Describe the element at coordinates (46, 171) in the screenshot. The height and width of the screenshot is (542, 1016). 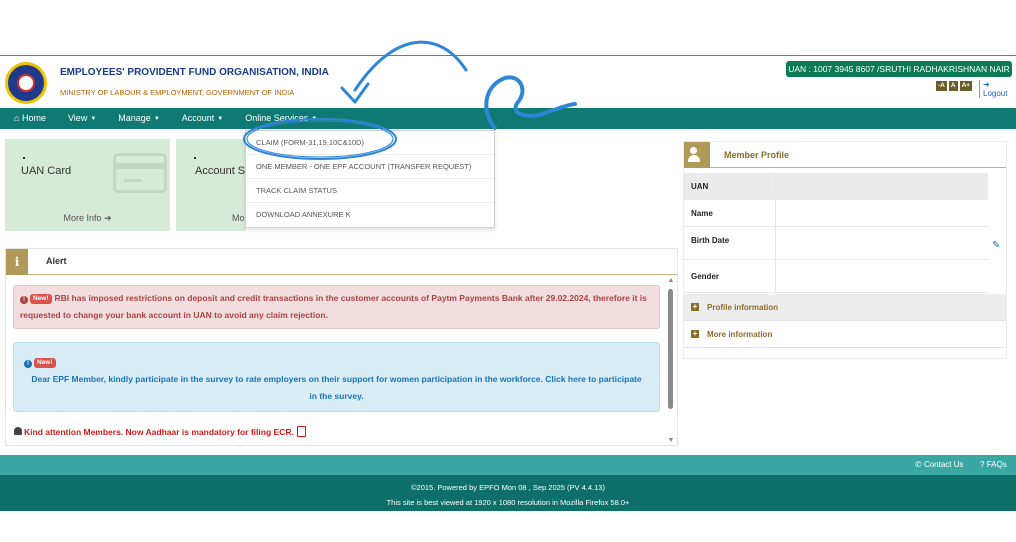
I see `card-title: UAN Card` at that location.